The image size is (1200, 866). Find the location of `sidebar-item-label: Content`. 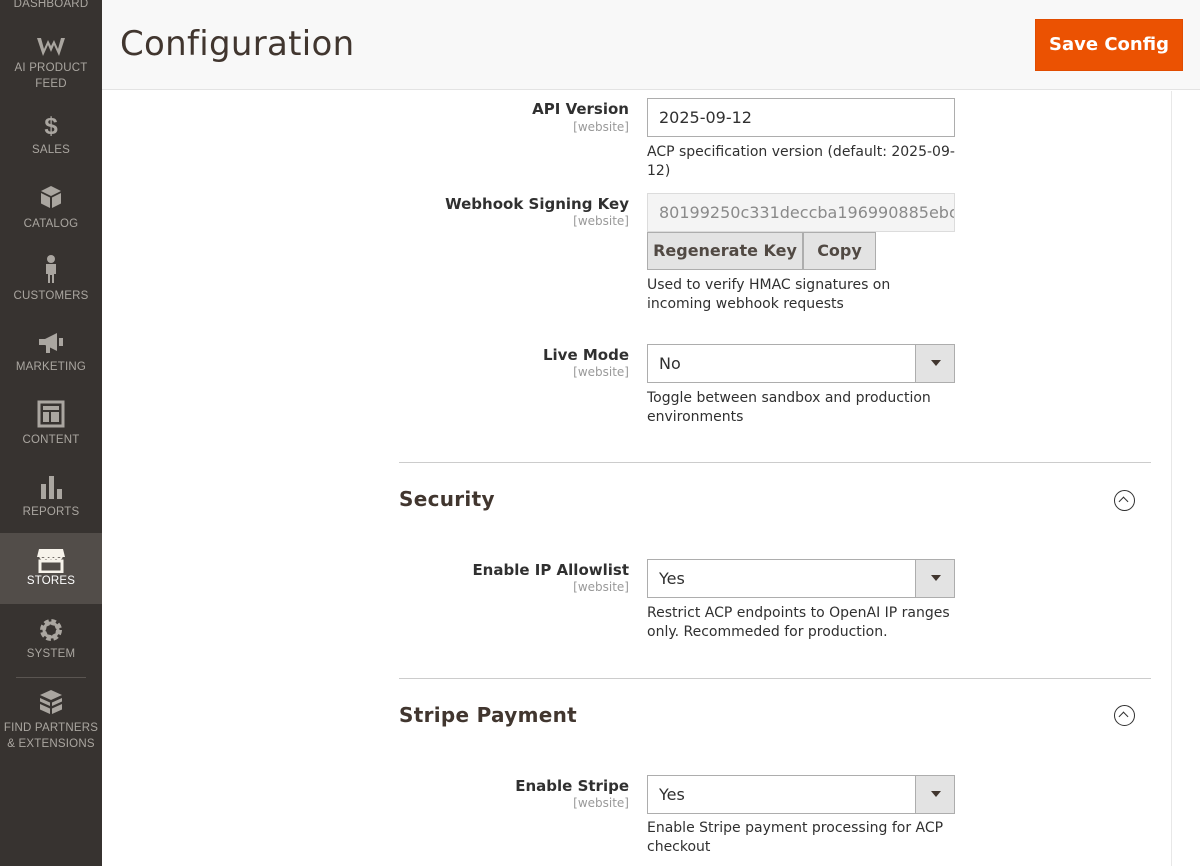

sidebar-item-label: Content is located at coordinates (51, 440).